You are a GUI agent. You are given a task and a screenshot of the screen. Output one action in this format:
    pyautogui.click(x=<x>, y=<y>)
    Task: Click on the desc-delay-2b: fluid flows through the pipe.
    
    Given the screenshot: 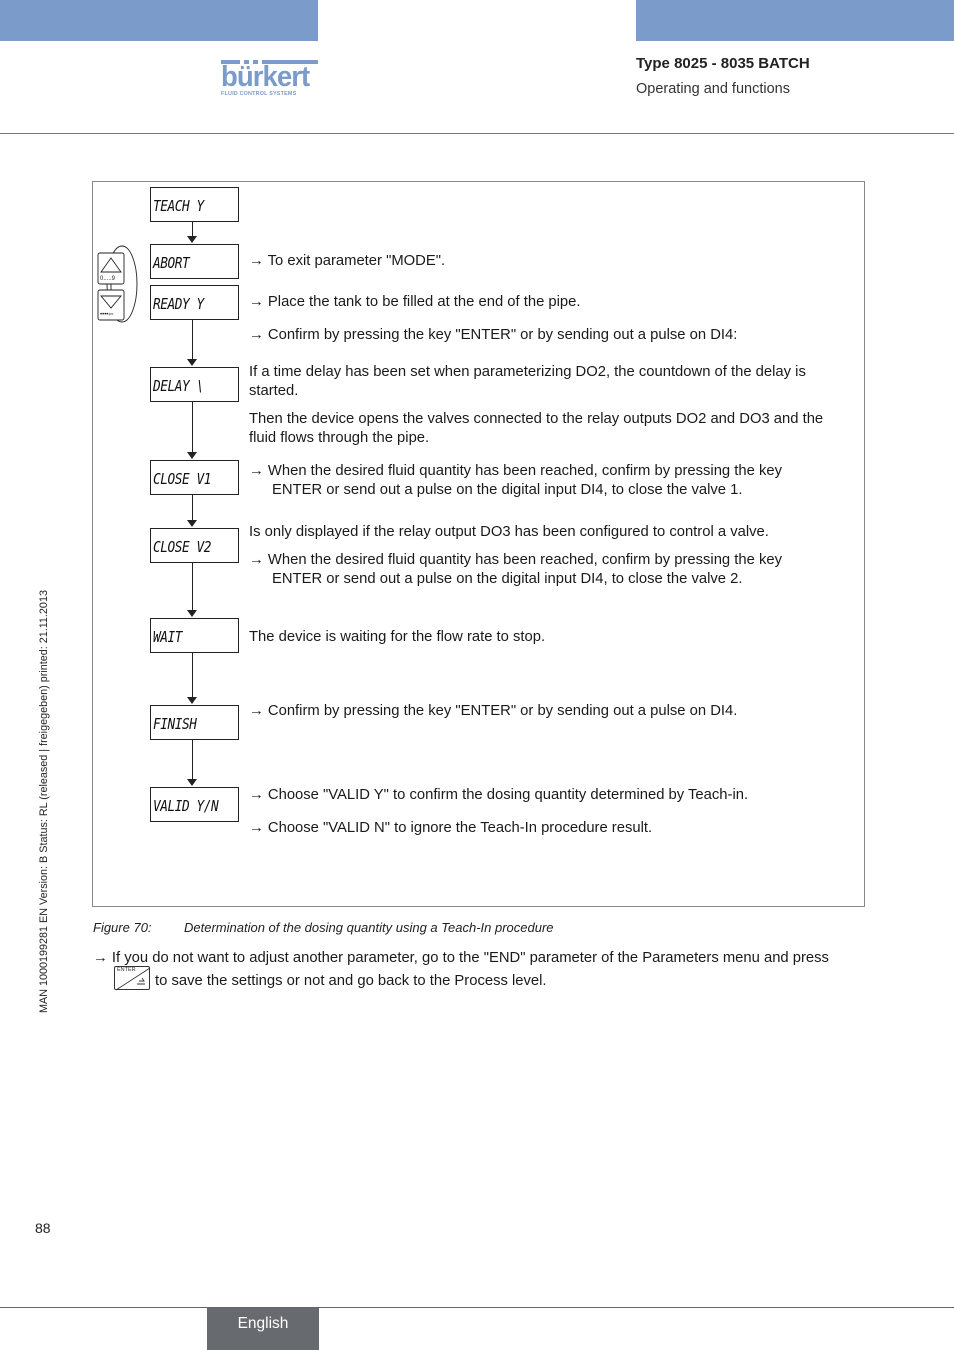 What is the action you would take?
    pyautogui.click(x=339, y=438)
    